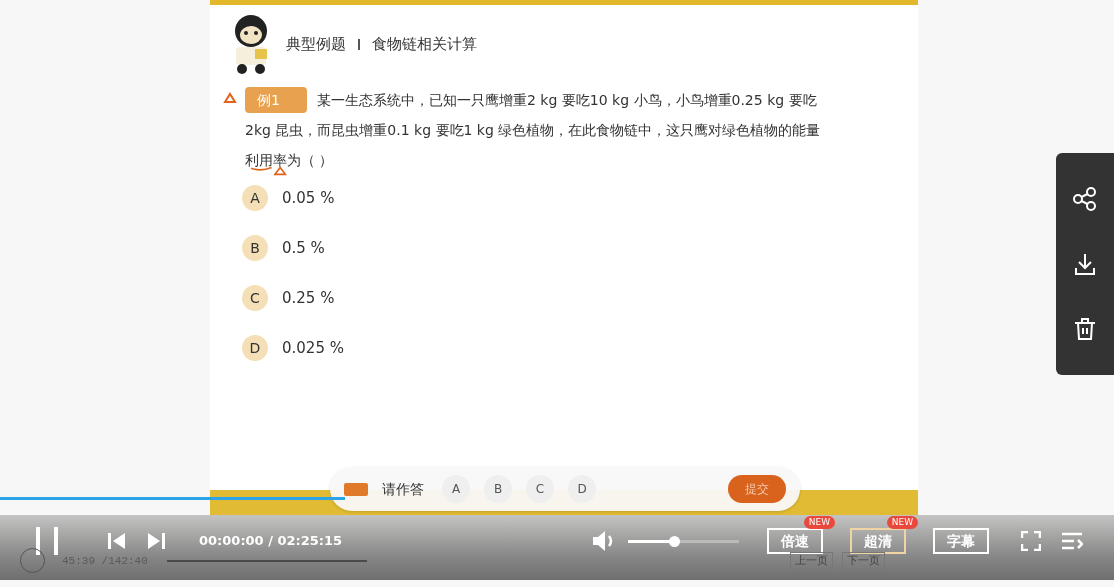 The image size is (1114, 587). Describe the element at coordinates (1085, 264) in the screenshot. I see `download-icon` at that location.